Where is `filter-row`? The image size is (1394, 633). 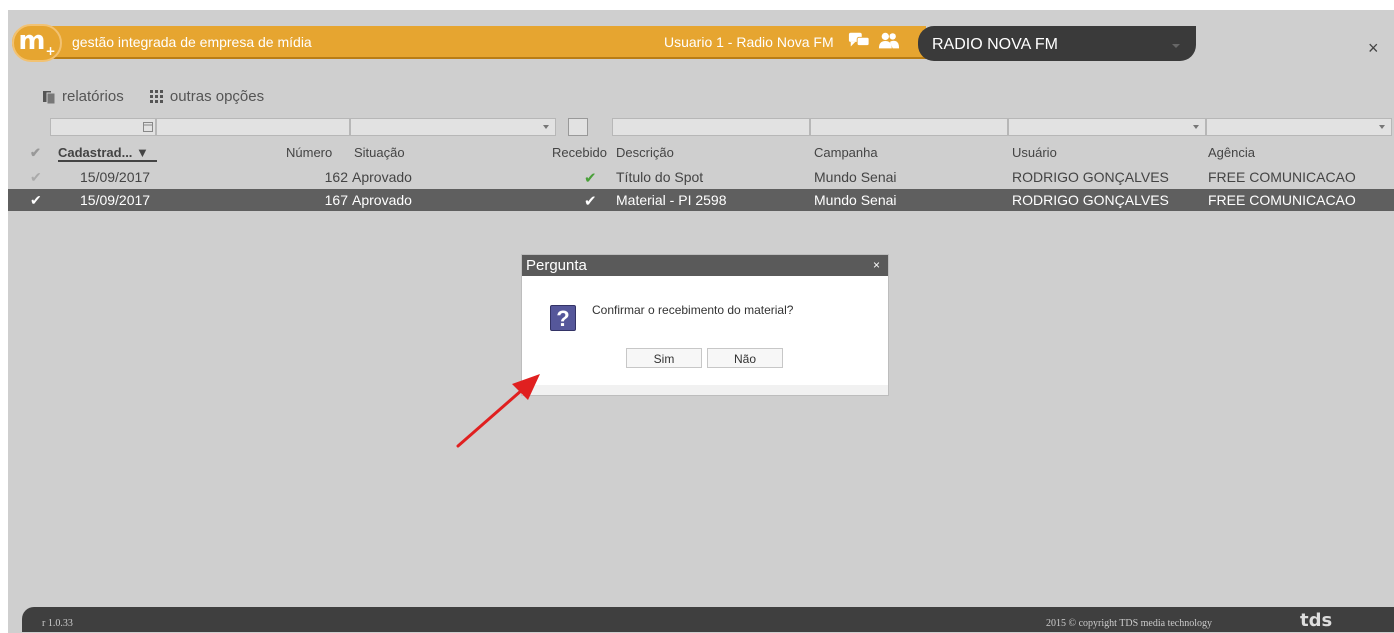 filter-row is located at coordinates (701, 128).